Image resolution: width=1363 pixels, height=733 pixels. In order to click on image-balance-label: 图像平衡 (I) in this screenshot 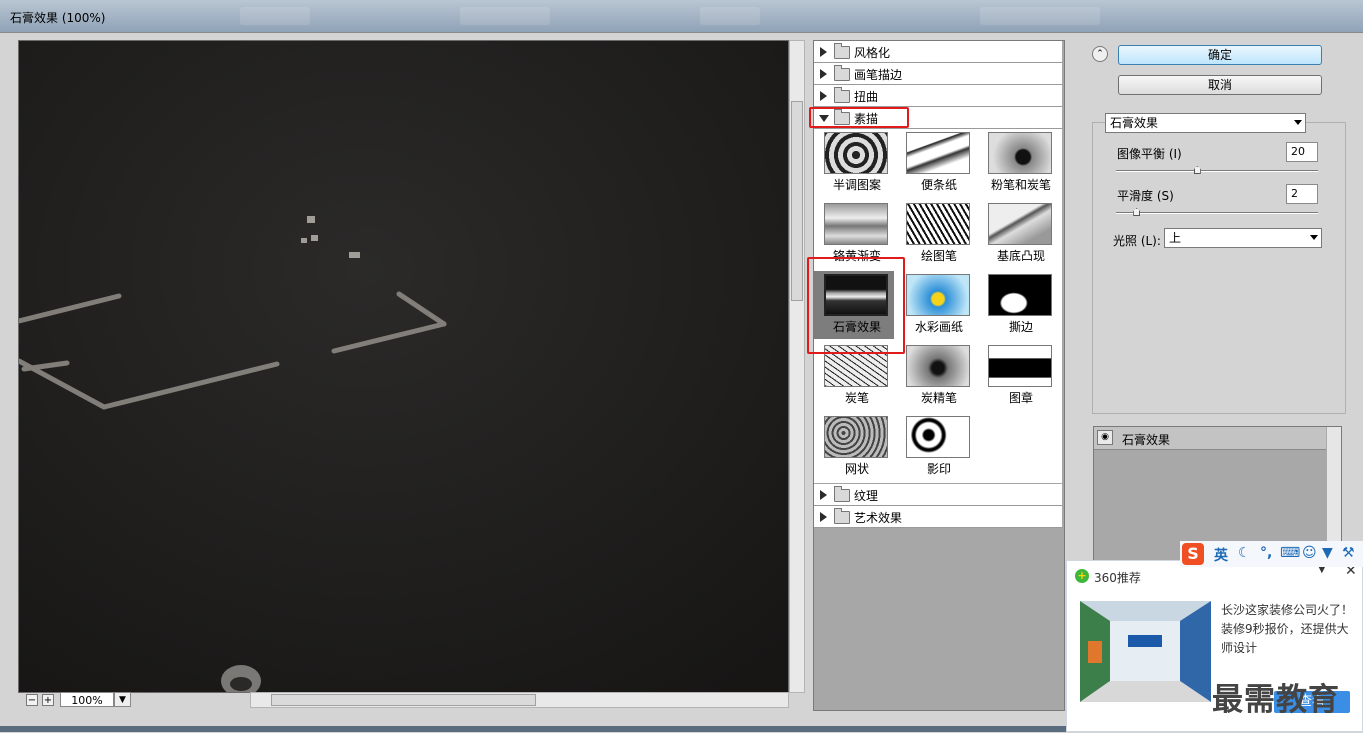, I will do `click(1149, 154)`.